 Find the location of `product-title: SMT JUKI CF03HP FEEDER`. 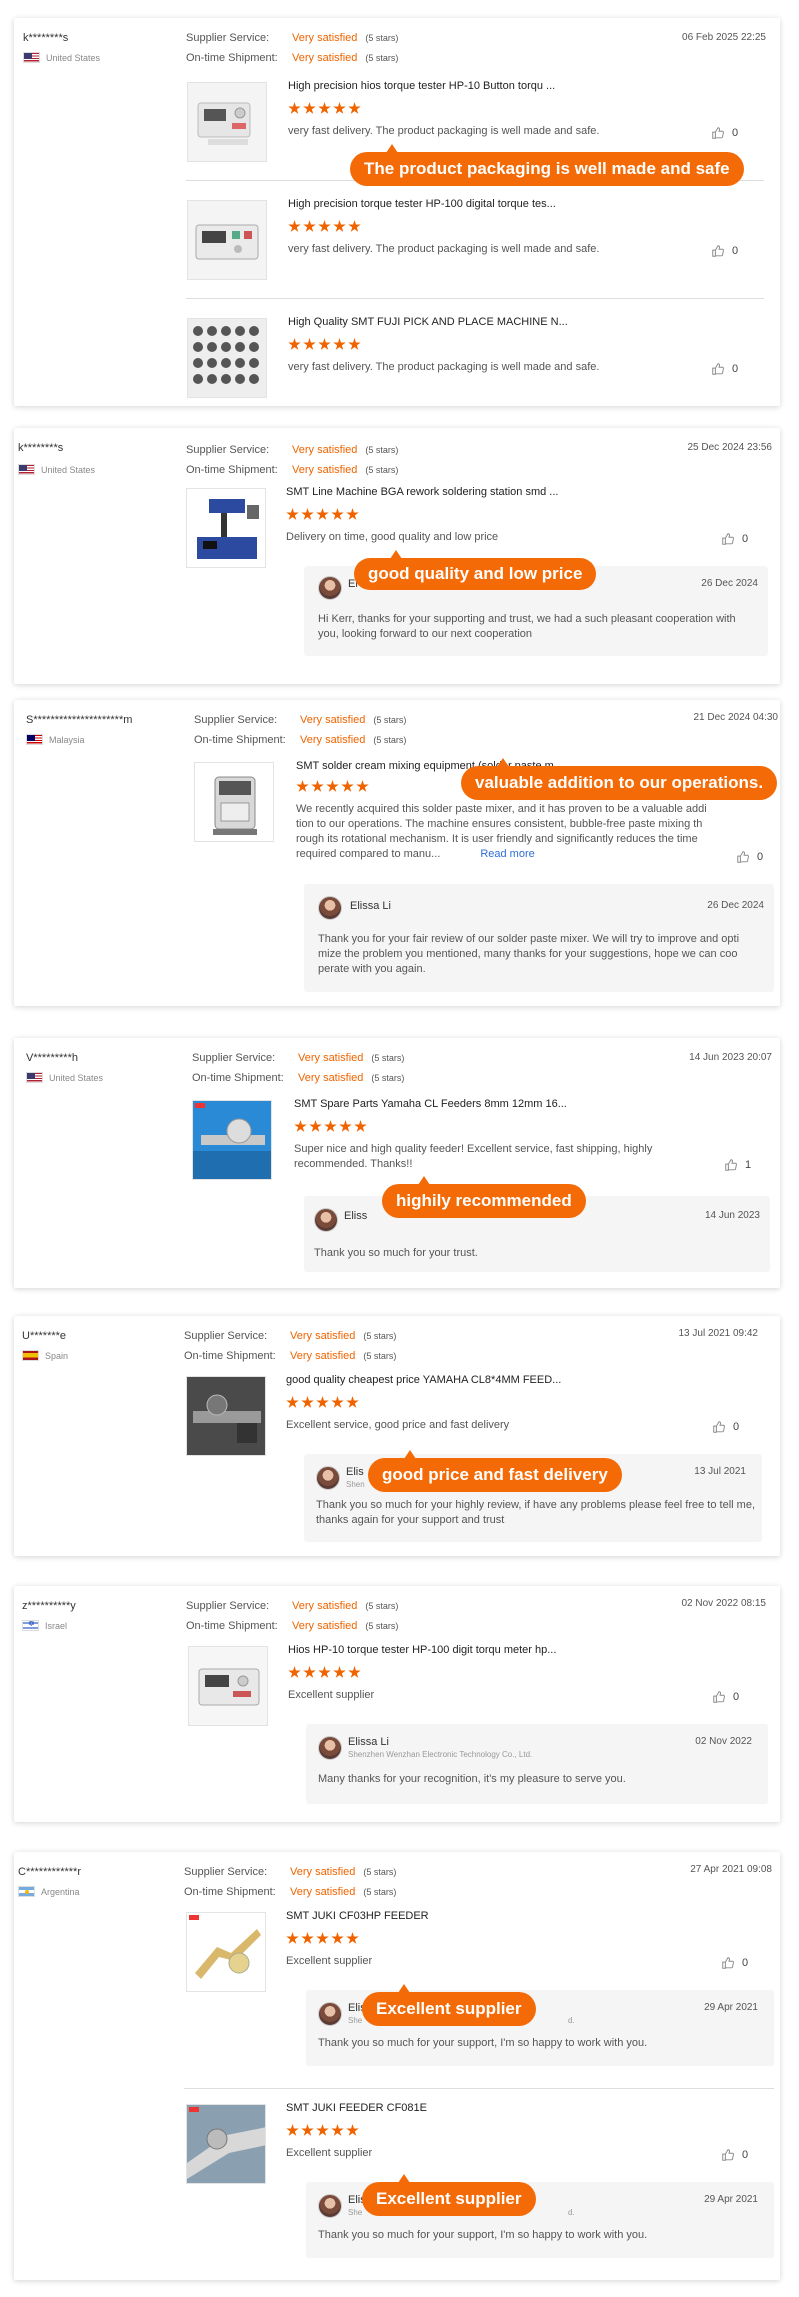

product-title: SMT JUKI CF03HP FEEDER is located at coordinates (357, 1916).